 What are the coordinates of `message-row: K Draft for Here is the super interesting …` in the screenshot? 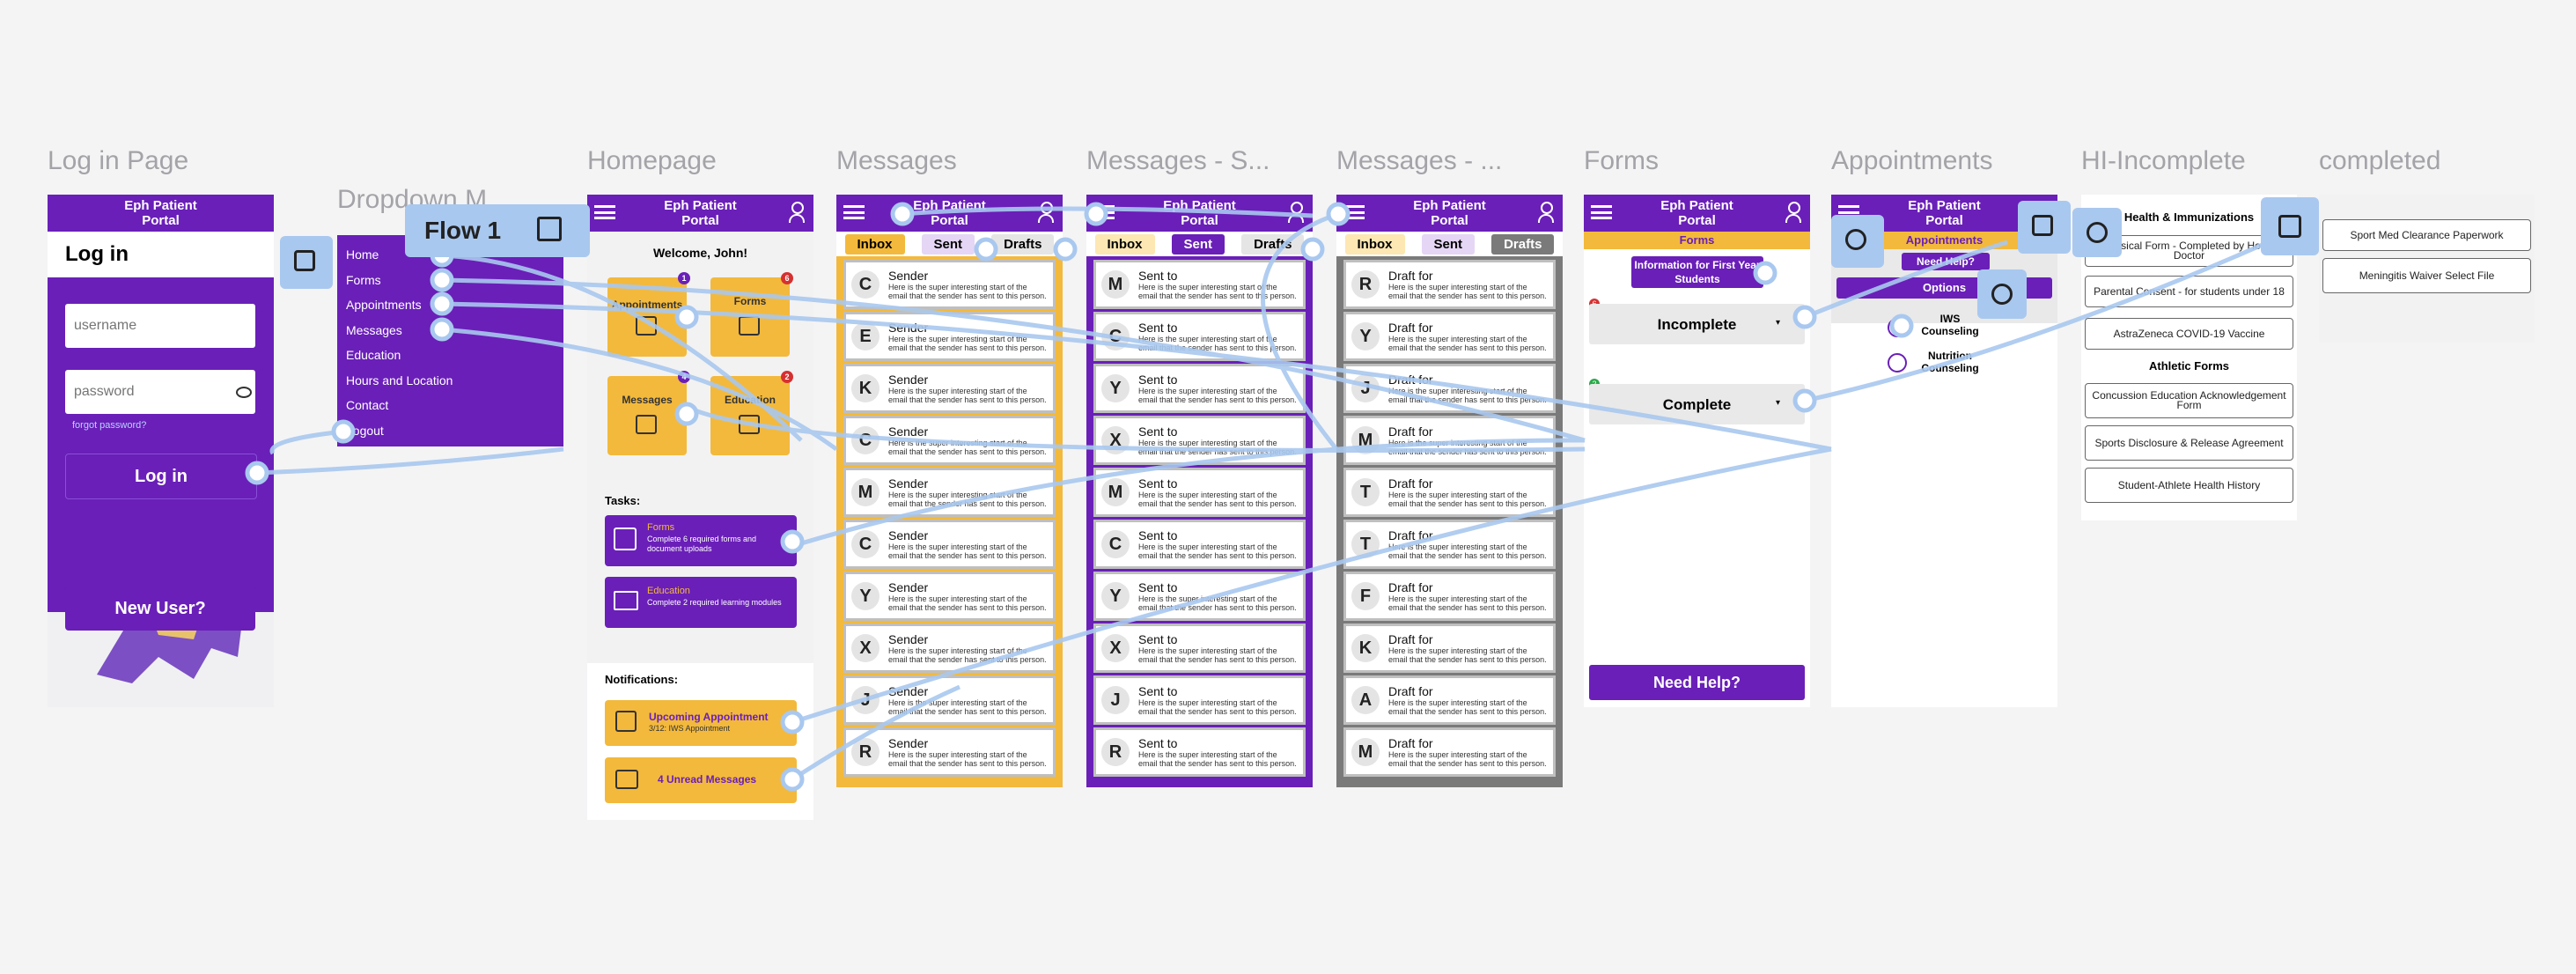 It's located at (1449, 648).